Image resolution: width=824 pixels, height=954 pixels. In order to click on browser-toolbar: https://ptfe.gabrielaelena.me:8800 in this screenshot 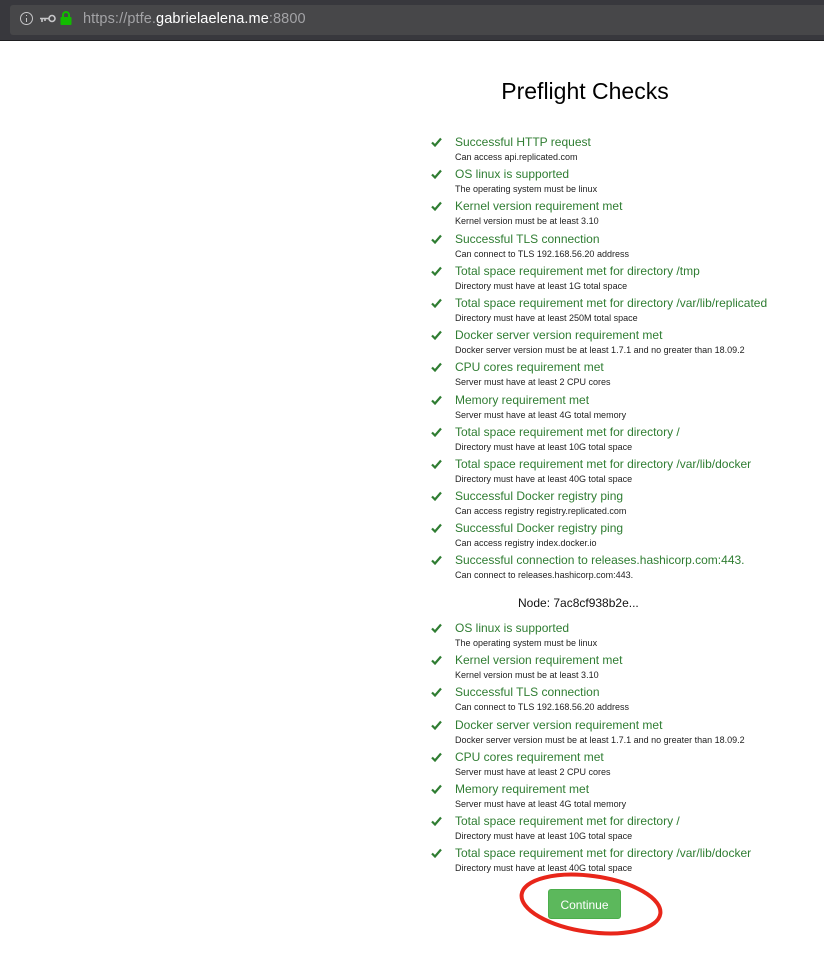, I will do `click(412, 20)`.